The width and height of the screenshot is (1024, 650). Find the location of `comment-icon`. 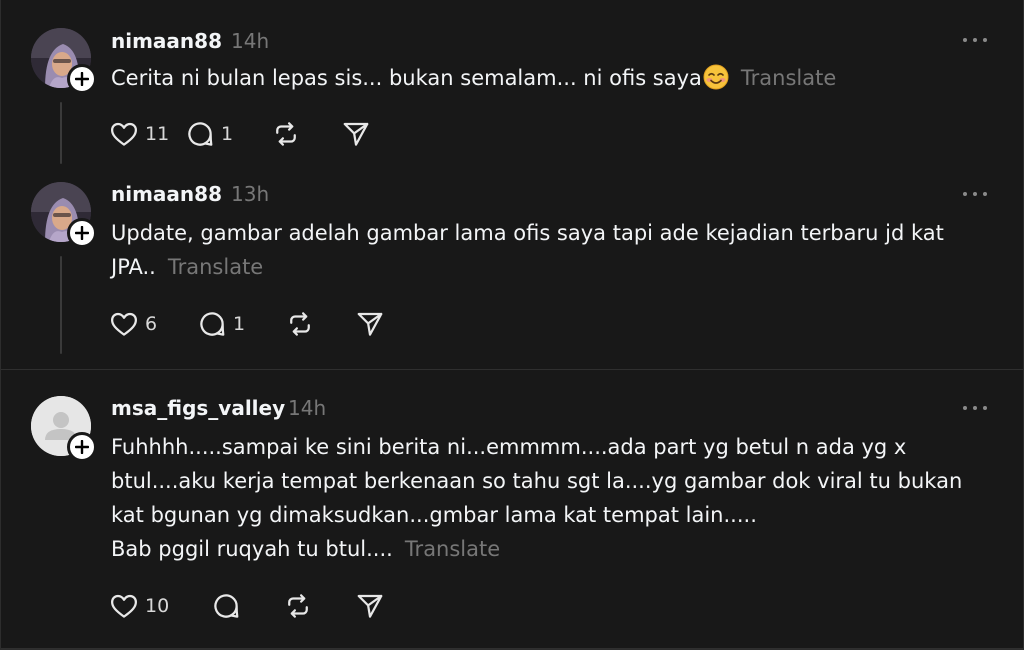

comment-icon is located at coordinates (226, 606).